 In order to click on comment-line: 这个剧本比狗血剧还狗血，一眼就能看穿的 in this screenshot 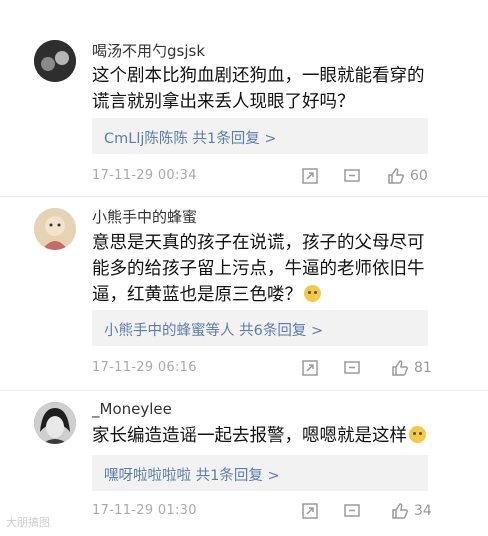, I will do `click(258, 76)`.